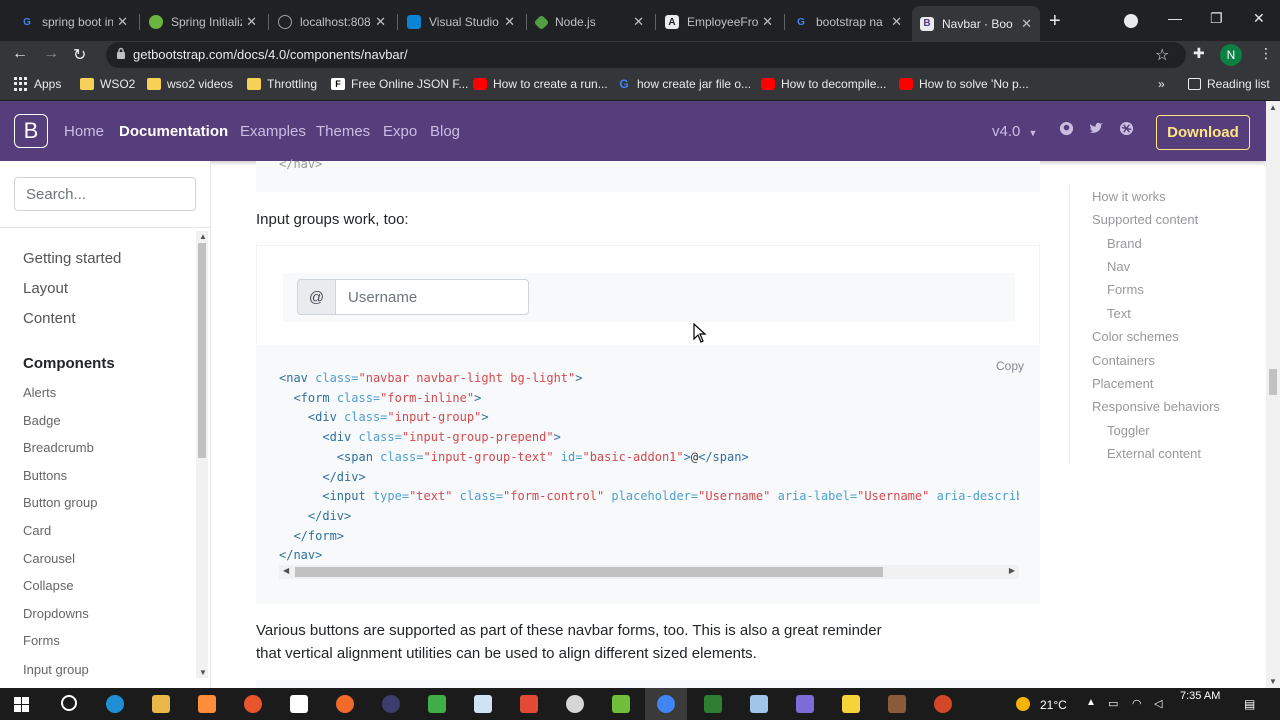 The image size is (1280, 720). I want to click on browser-tab: Node.js ✕, so click(590, 22).